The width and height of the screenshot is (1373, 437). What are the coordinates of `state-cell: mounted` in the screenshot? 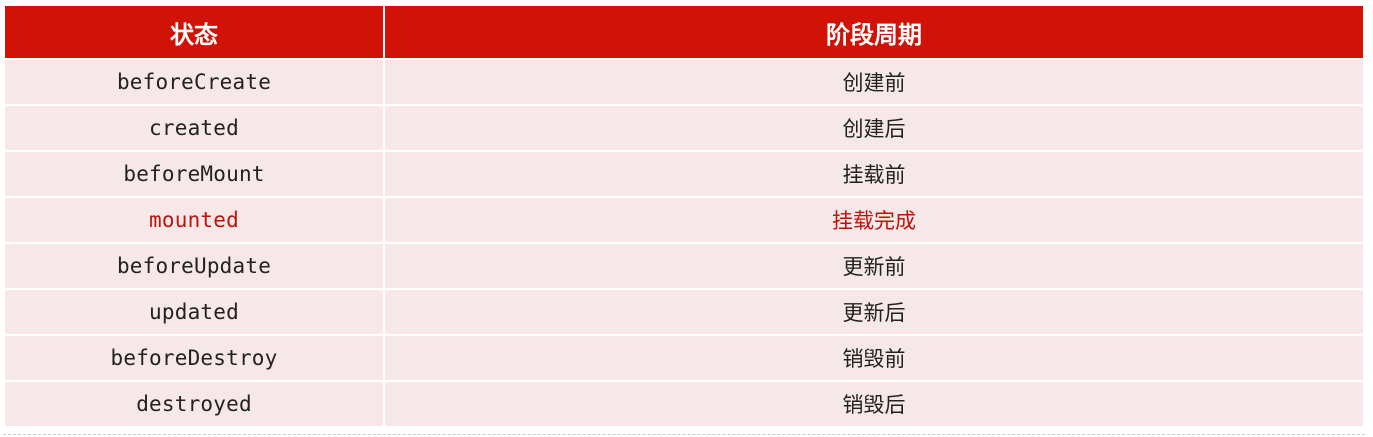 It's located at (194, 220).